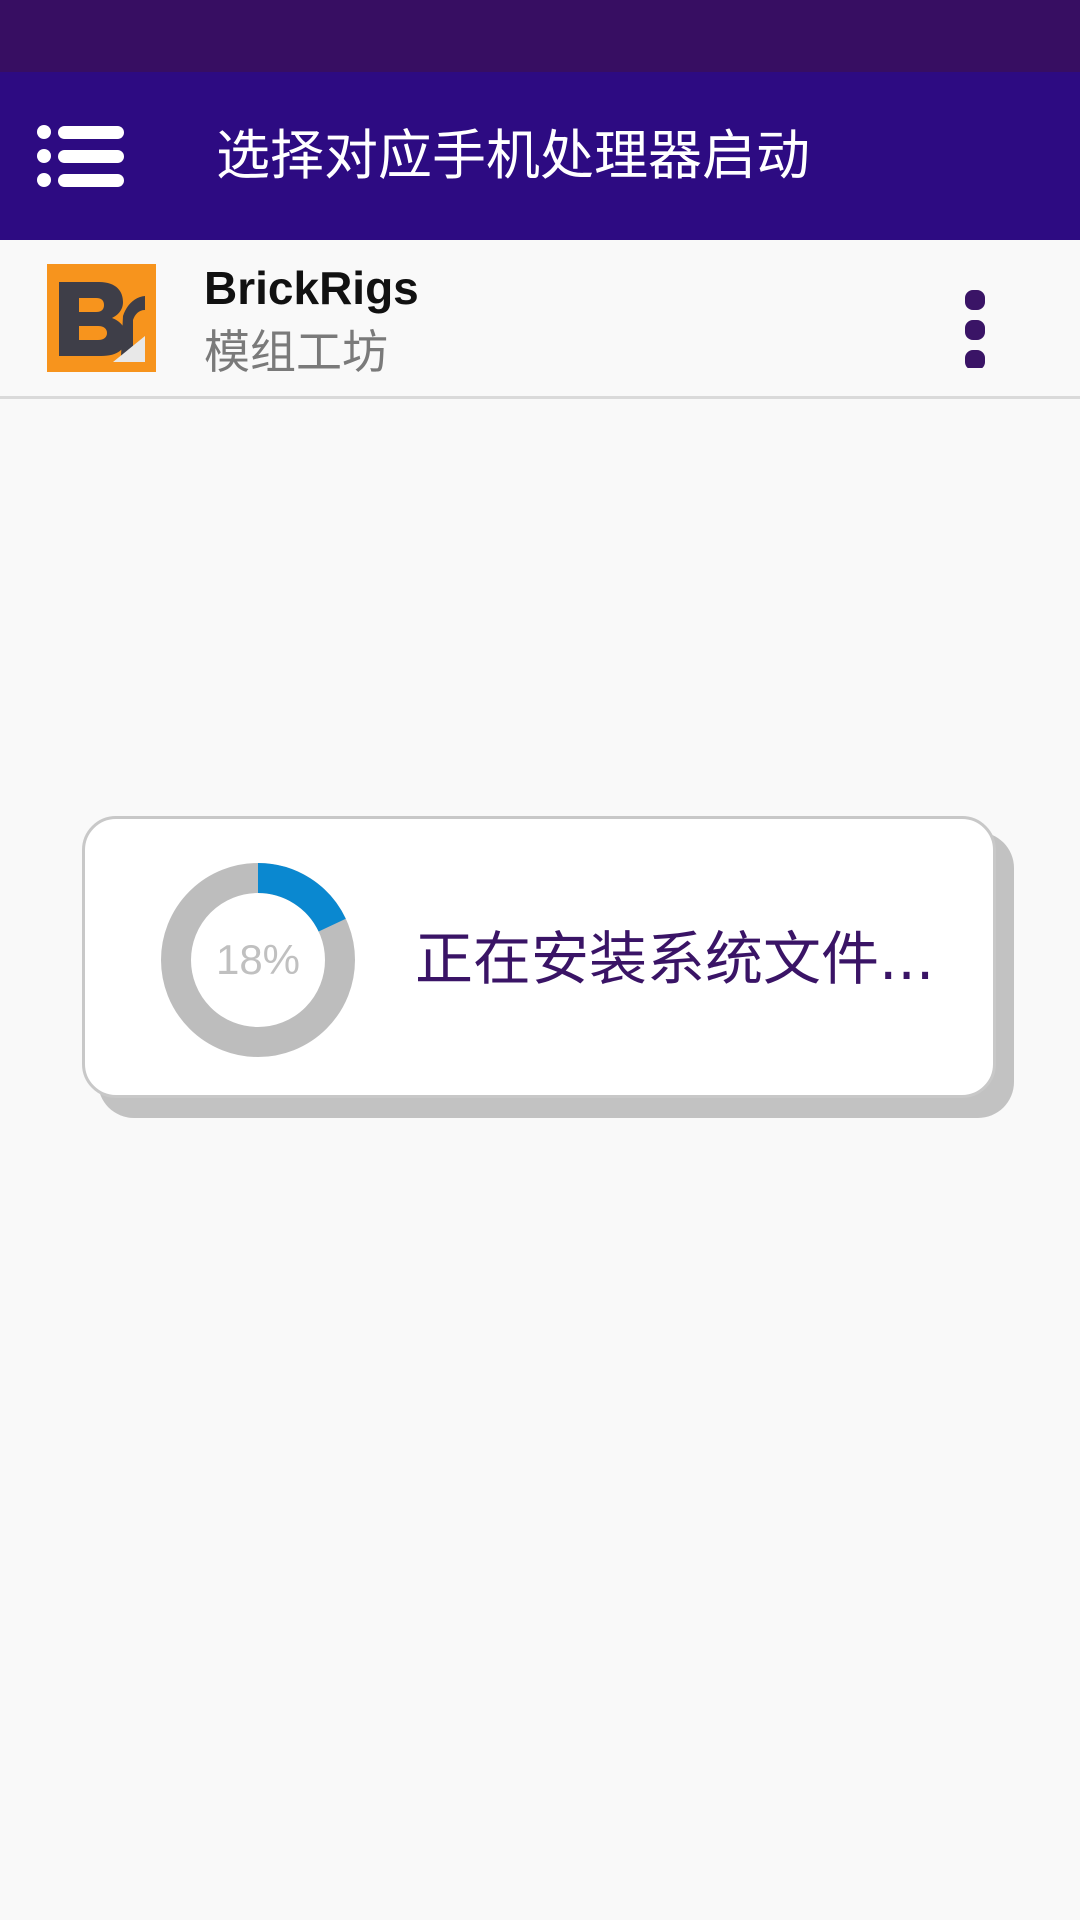 This screenshot has height=1920, width=1080. I want to click on hamburger-menu-icon, so click(80, 156).